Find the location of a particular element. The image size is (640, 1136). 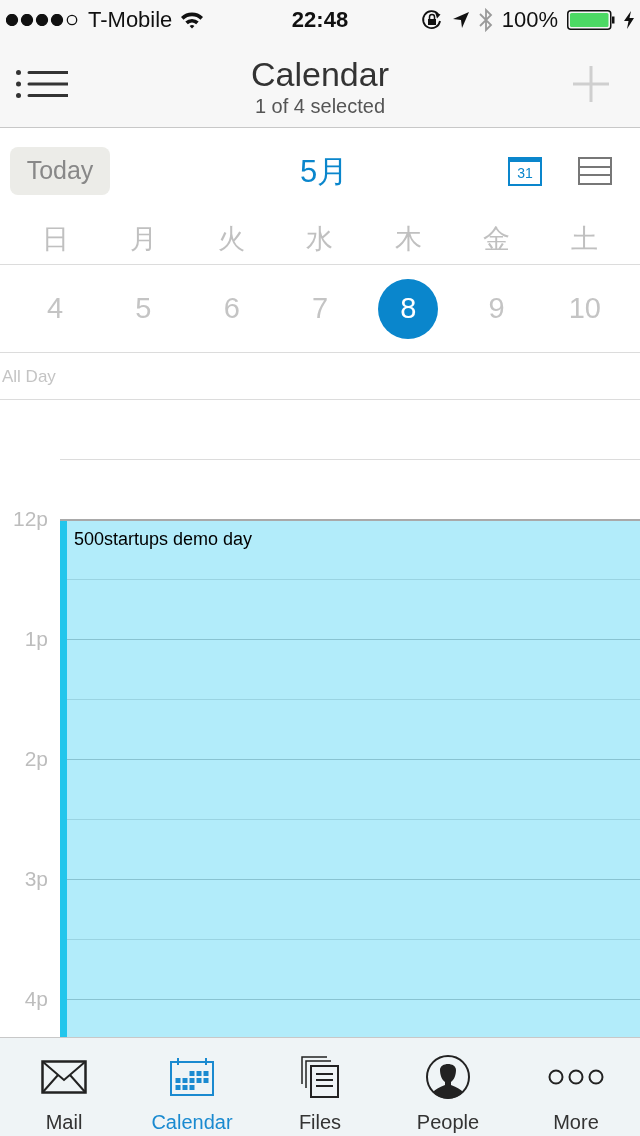

weekday-label: 火 is located at coordinates (232, 239).